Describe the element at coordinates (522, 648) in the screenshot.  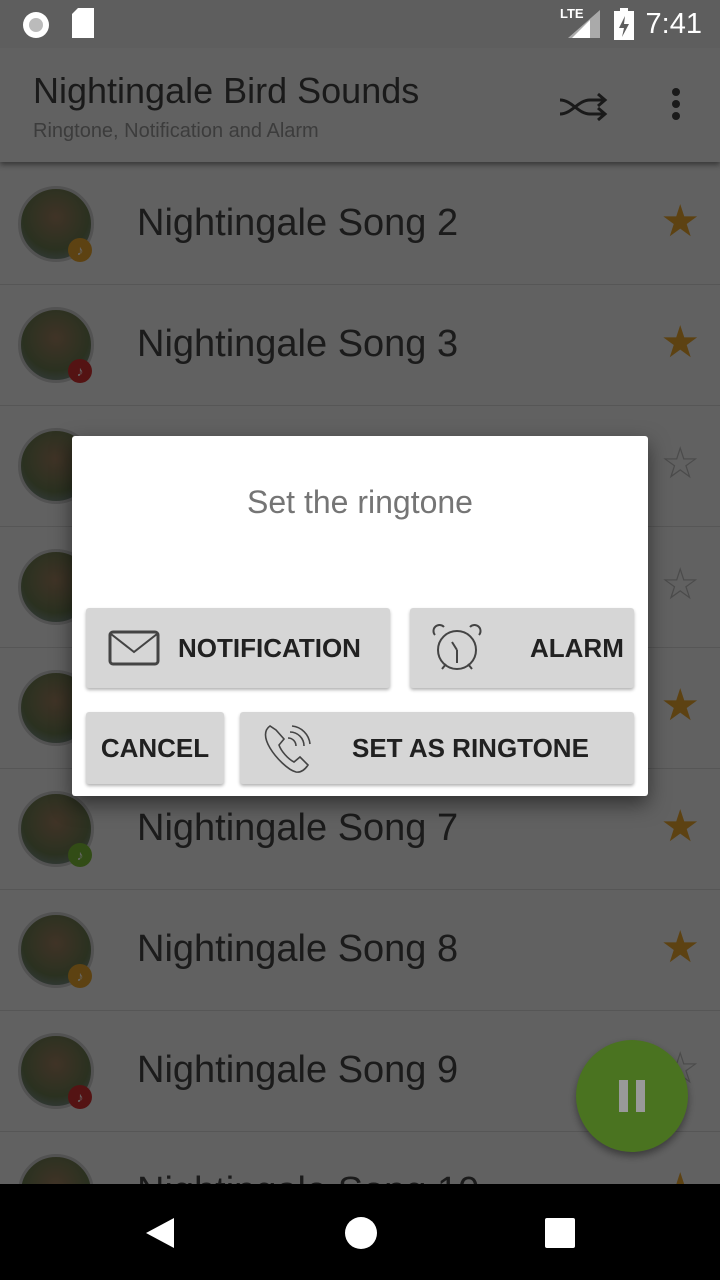
I see `alarm-button: ALARM` at that location.